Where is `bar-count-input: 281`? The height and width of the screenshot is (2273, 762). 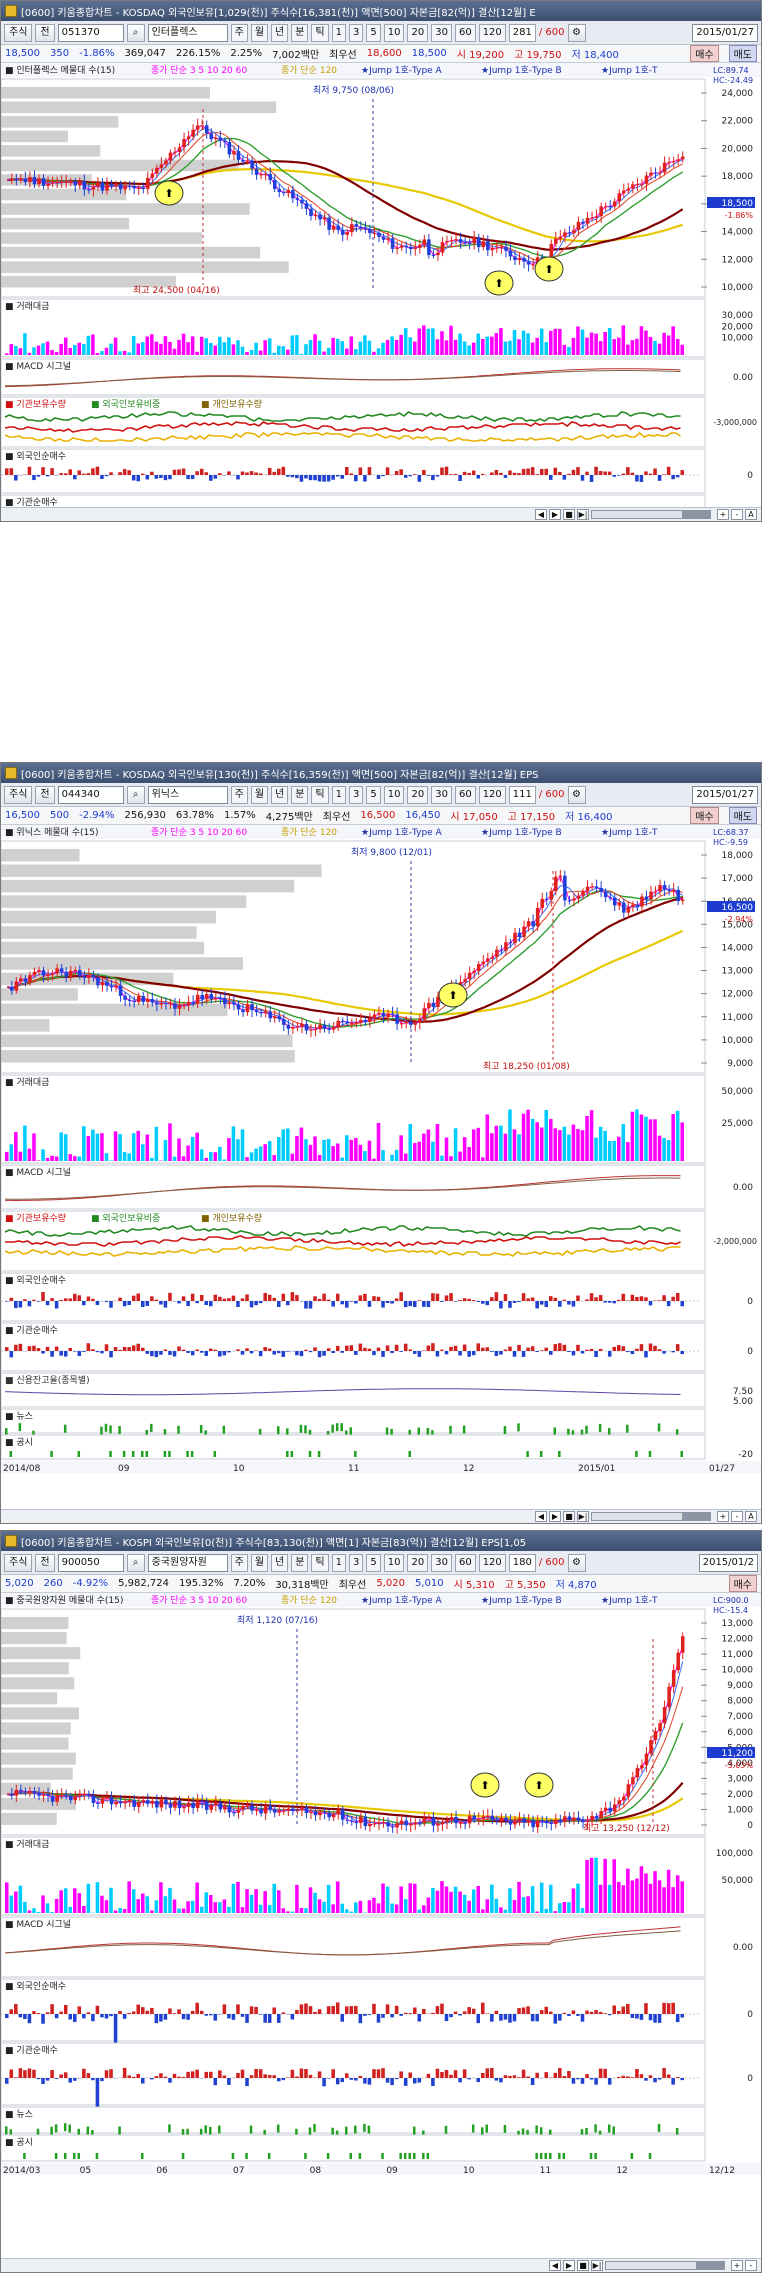 bar-count-input: 281 is located at coordinates (522, 32).